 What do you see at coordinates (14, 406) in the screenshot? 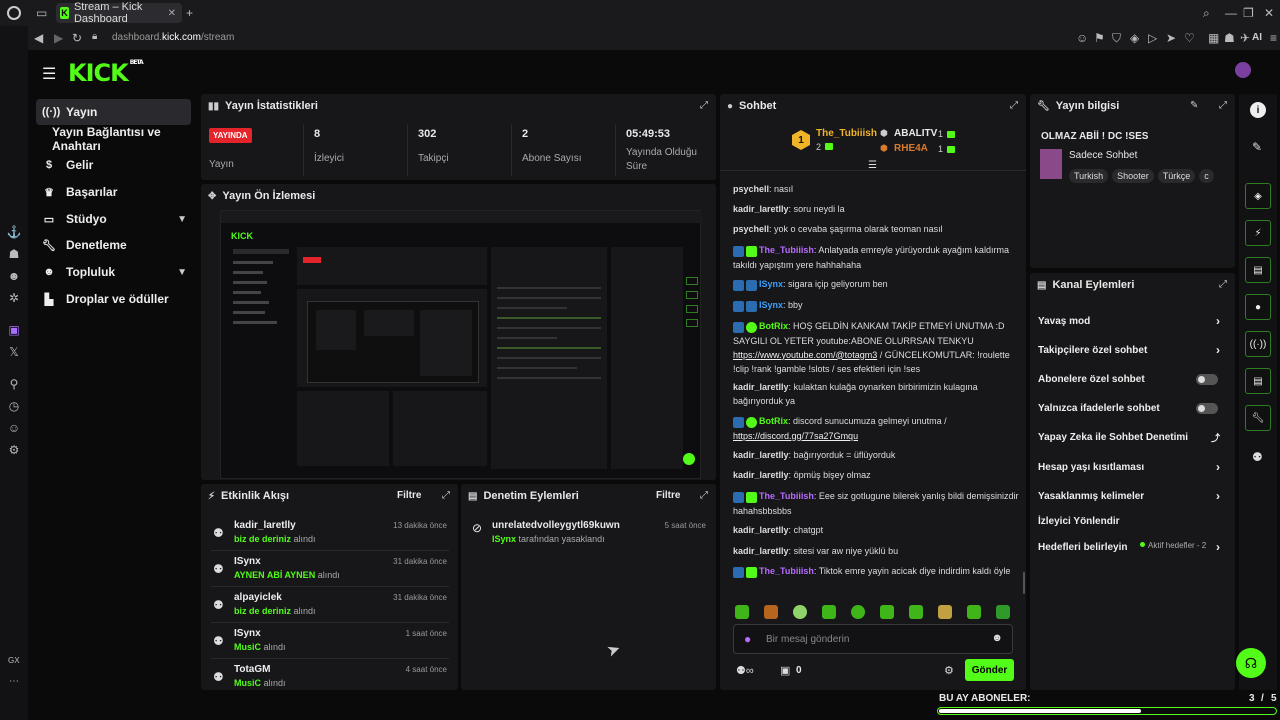
I see `history-icon: ◷` at bounding box center [14, 406].